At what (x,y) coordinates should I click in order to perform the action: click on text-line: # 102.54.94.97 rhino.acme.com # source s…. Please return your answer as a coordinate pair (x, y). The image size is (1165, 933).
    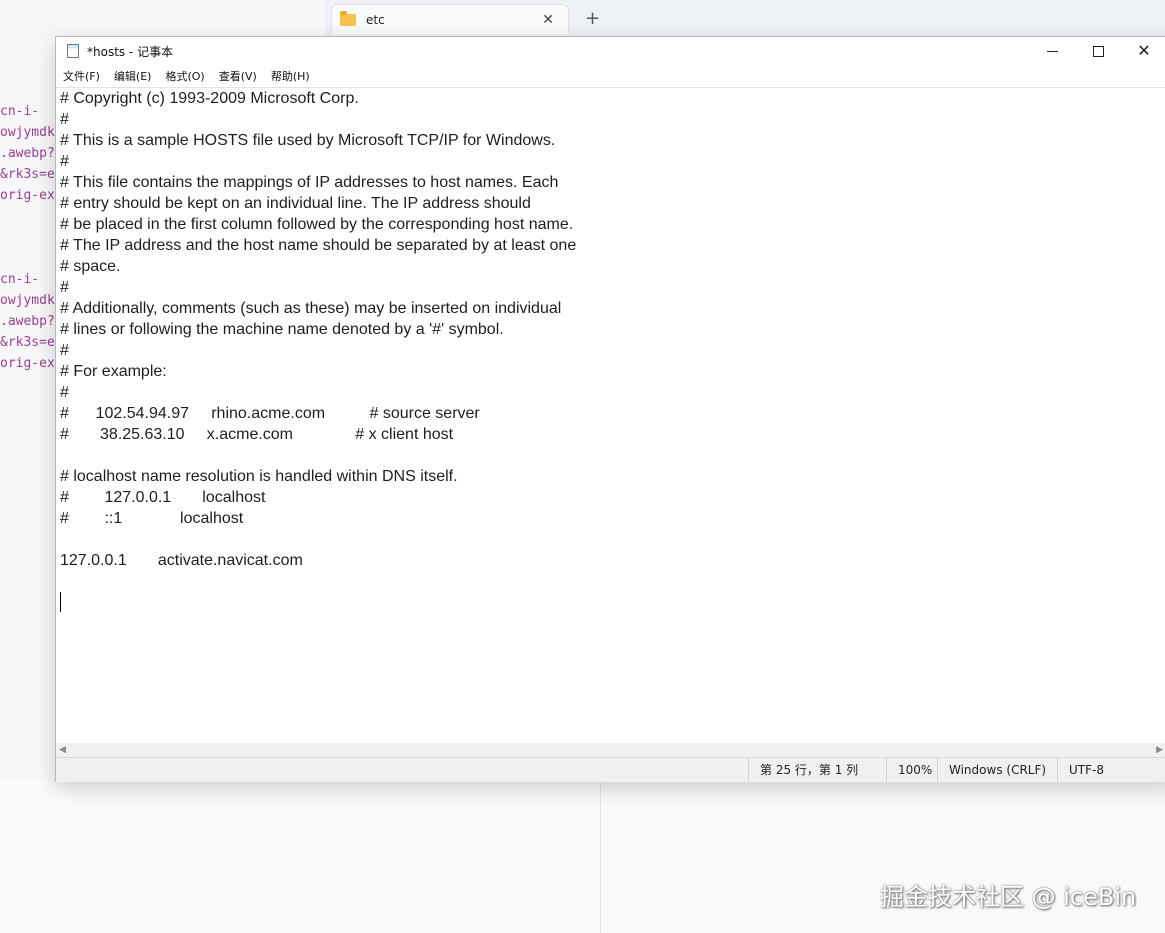
    Looking at the image, I should click on (270, 413).